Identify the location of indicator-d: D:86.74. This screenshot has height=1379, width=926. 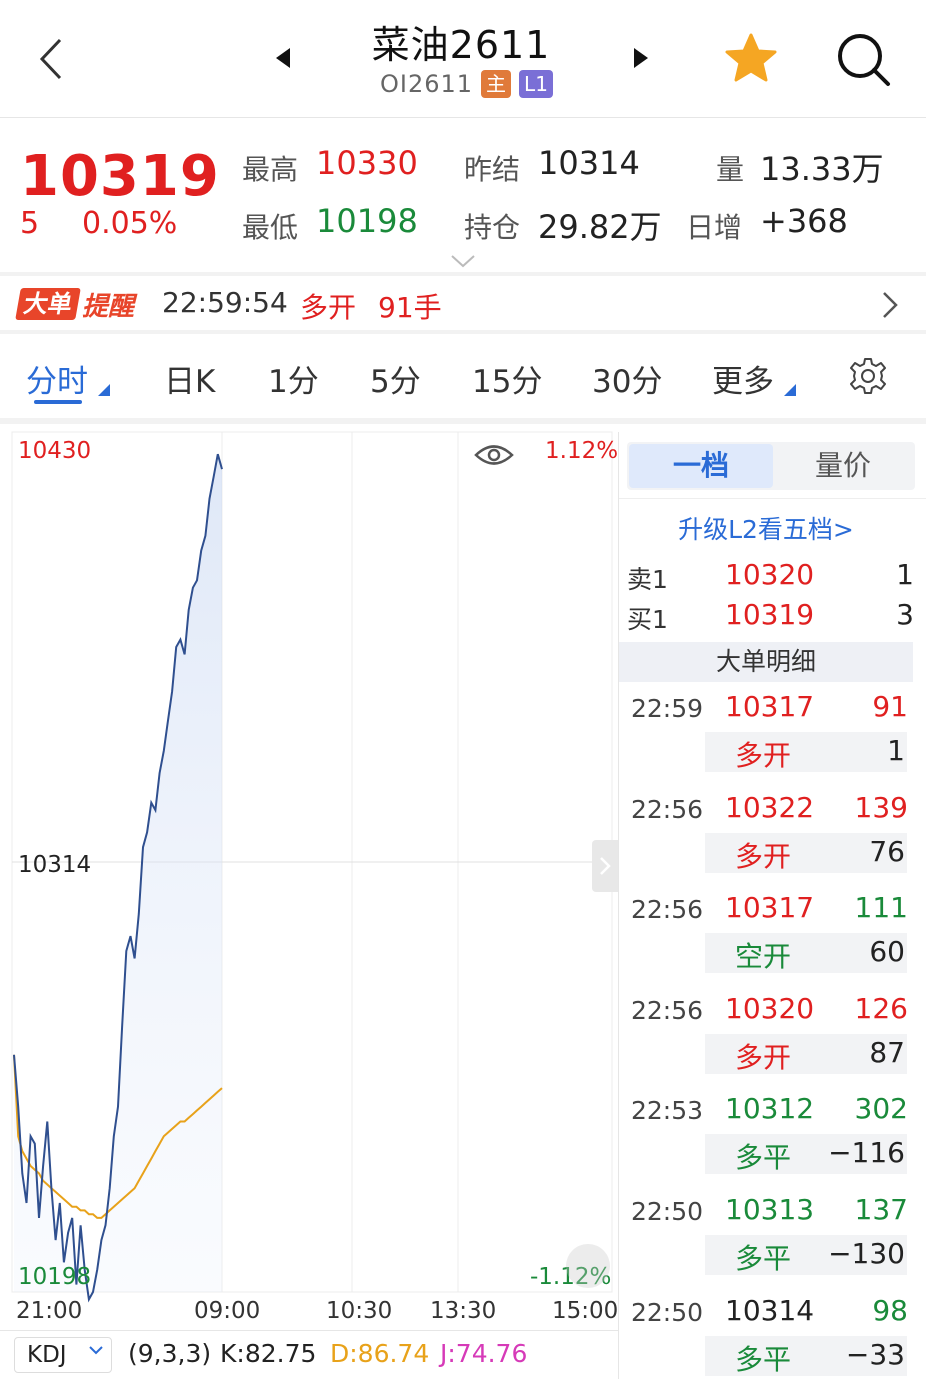
(380, 1353).